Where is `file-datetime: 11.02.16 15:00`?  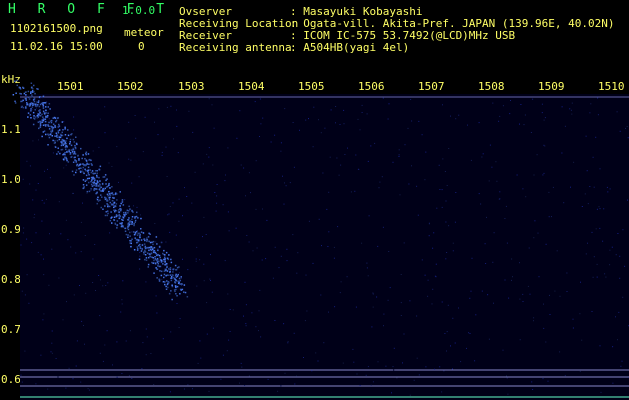 file-datetime: 11.02.16 15:00 is located at coordinates (56, 46).